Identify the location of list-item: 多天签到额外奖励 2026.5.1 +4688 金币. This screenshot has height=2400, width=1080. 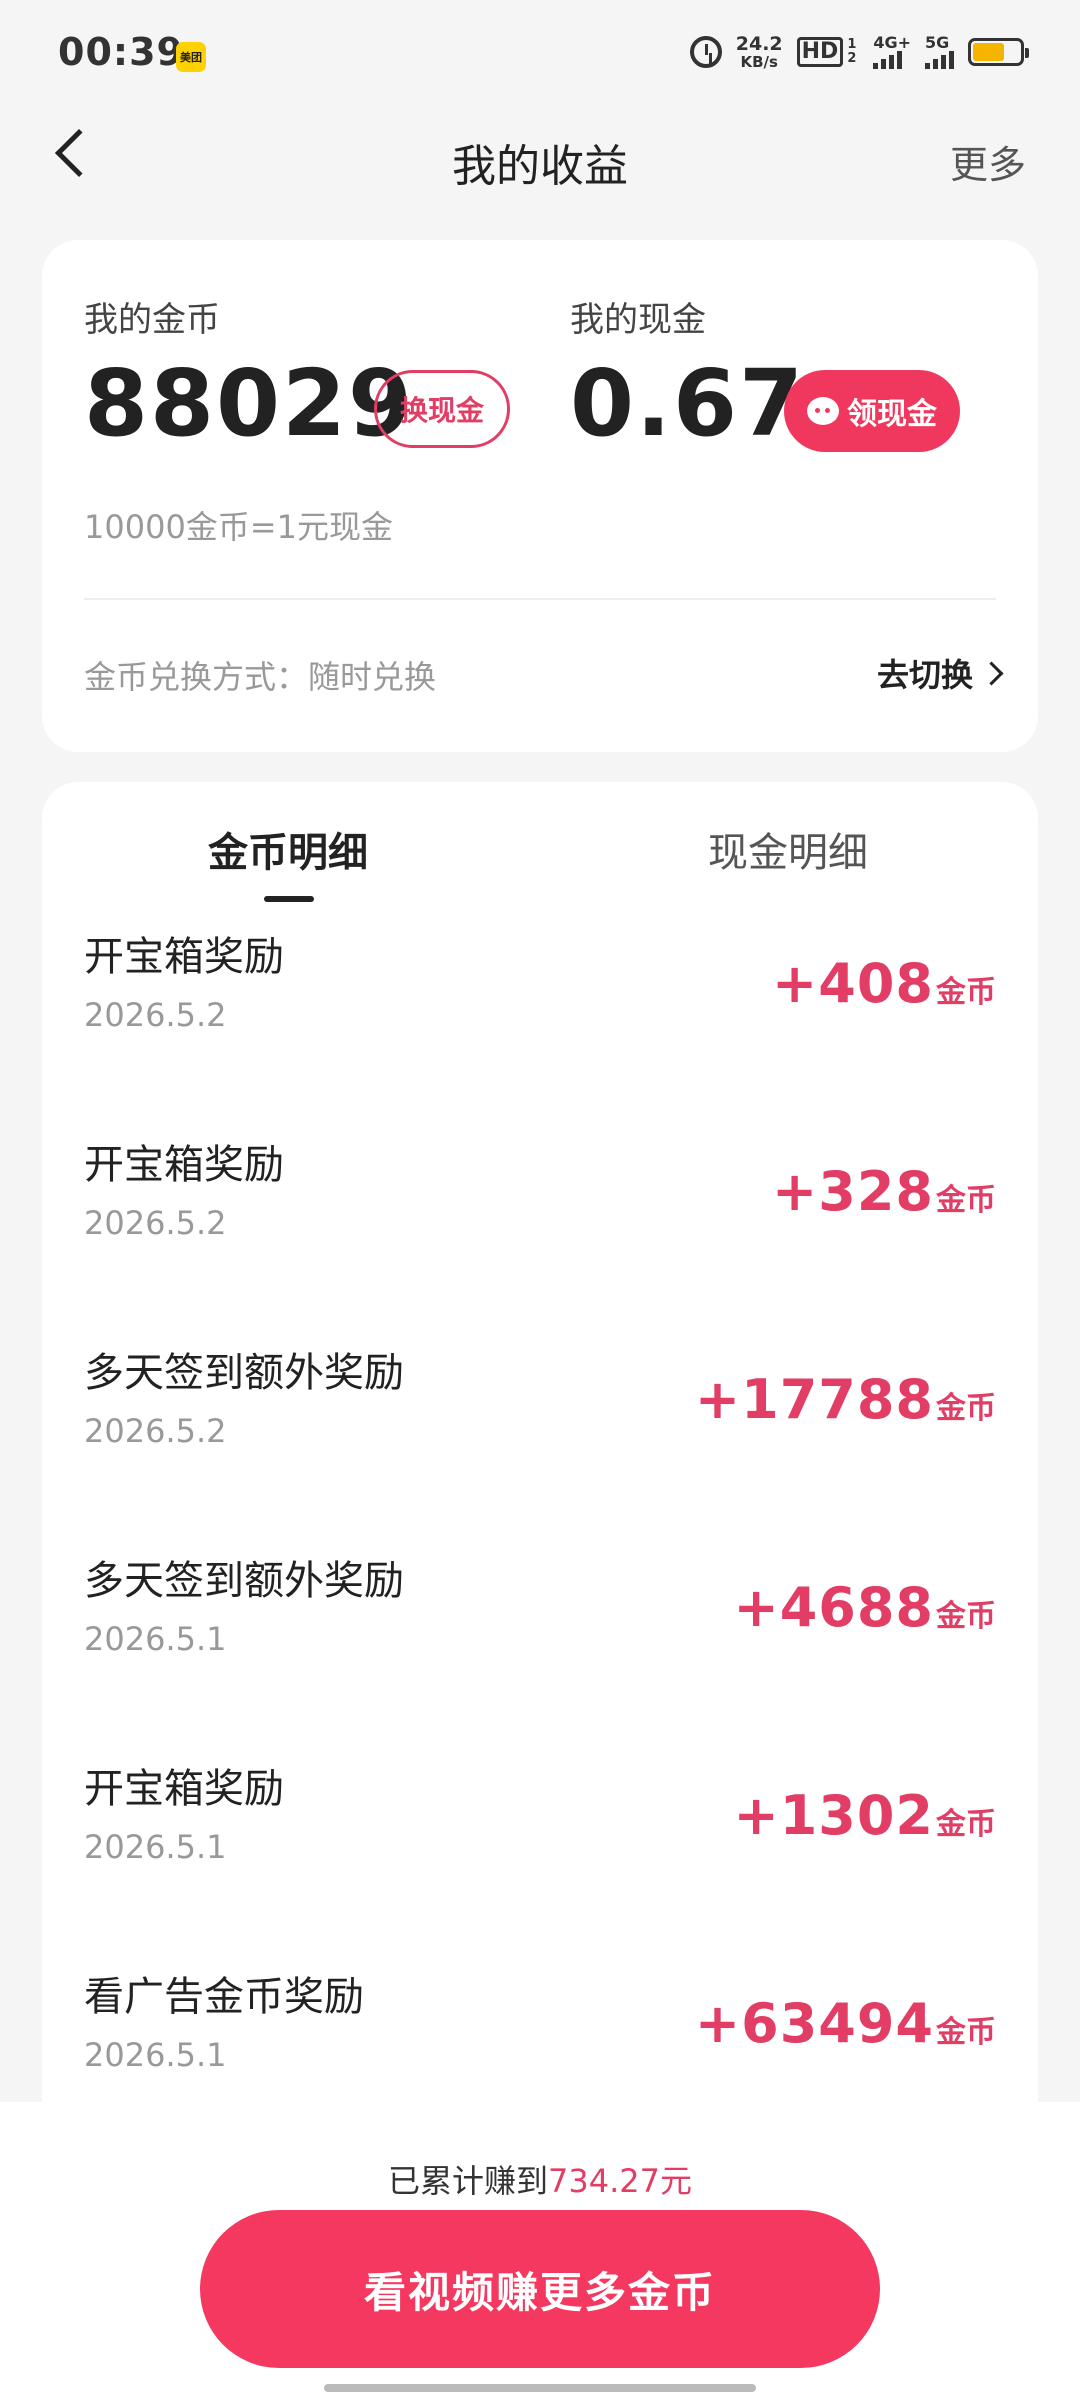
(540, 1632).